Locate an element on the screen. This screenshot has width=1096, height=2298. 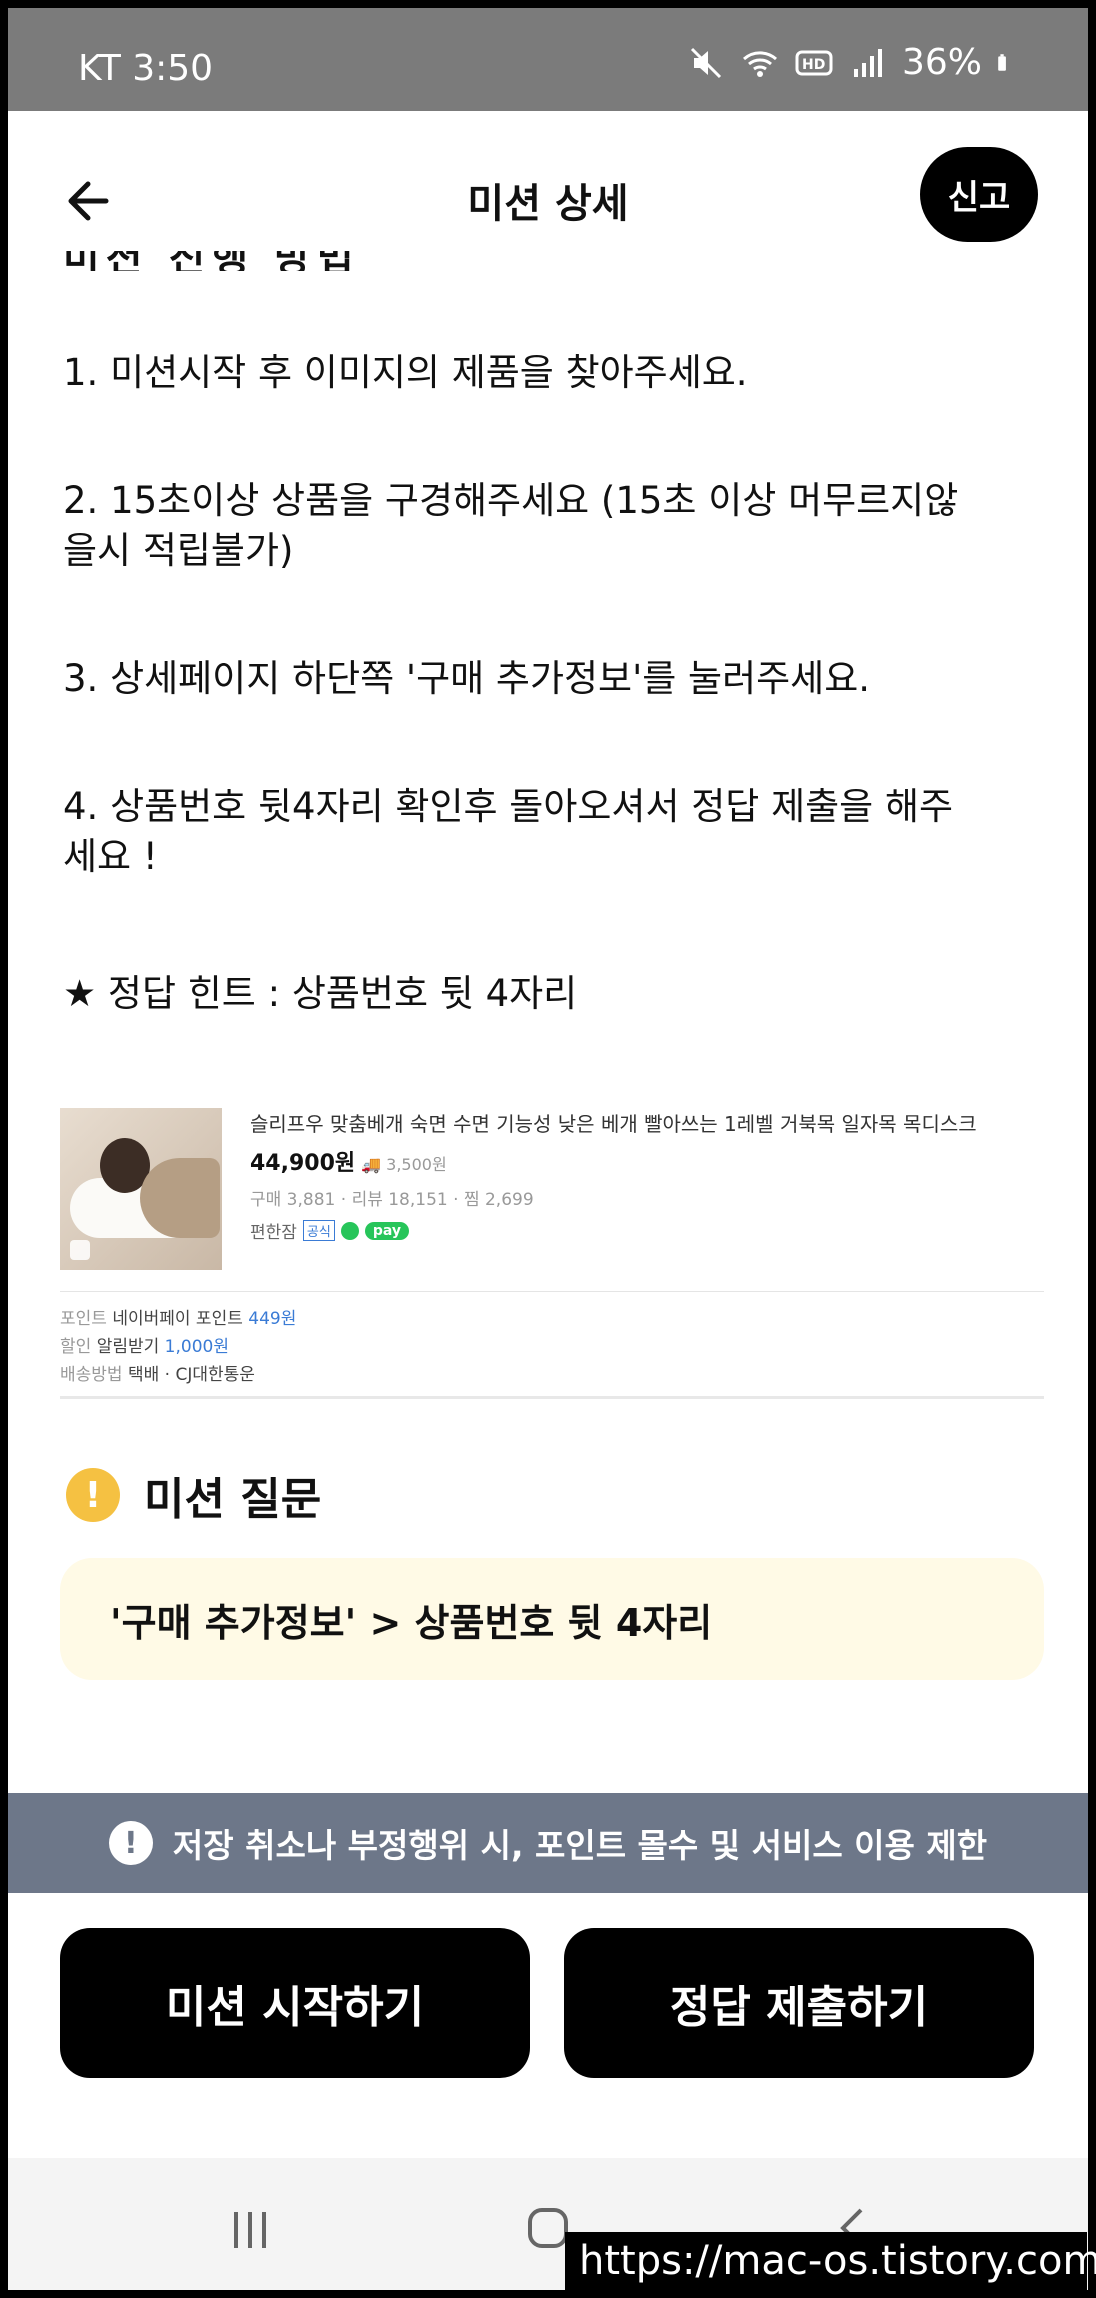
svg-text: HD is located at coordinates (813, 65).